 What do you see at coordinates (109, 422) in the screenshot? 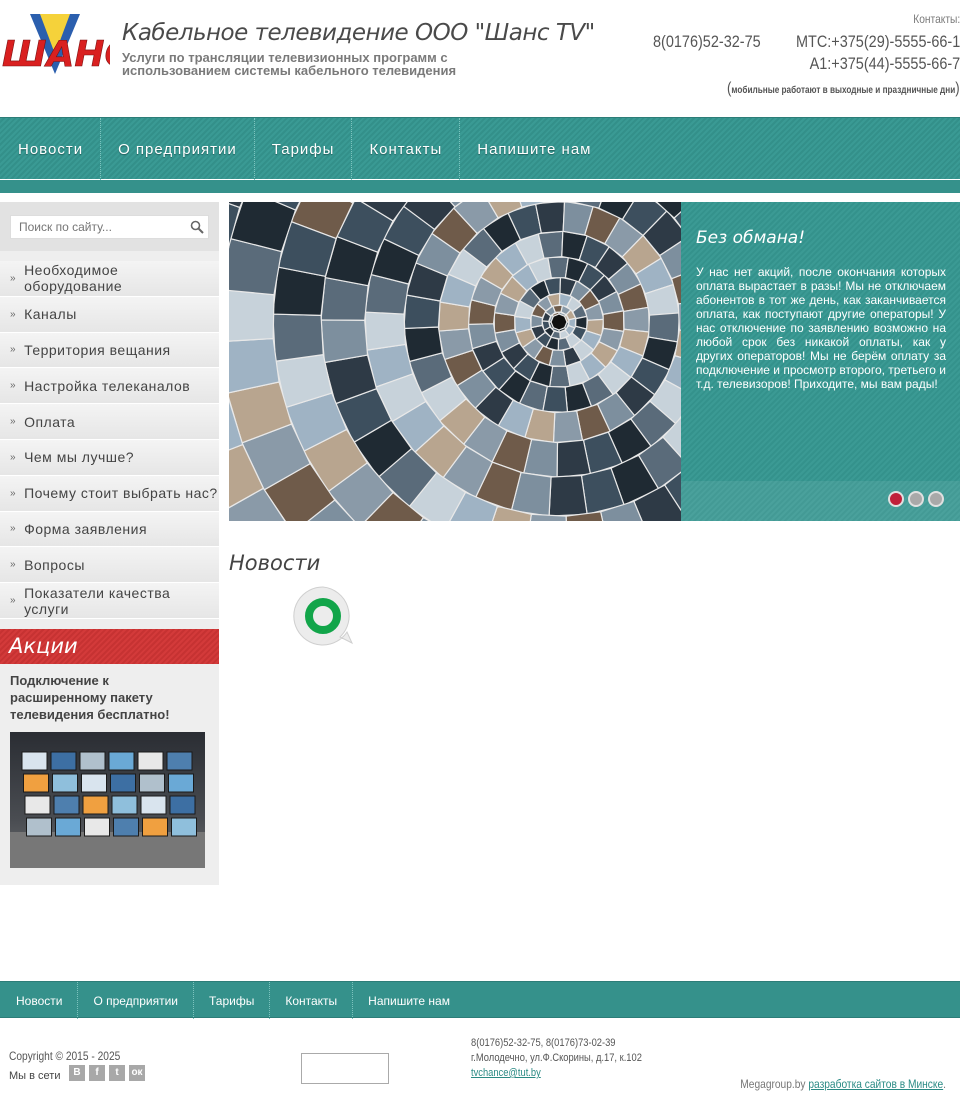
I see `sidebar-item-payment: » Оплата` at bounding box center [109, 422].